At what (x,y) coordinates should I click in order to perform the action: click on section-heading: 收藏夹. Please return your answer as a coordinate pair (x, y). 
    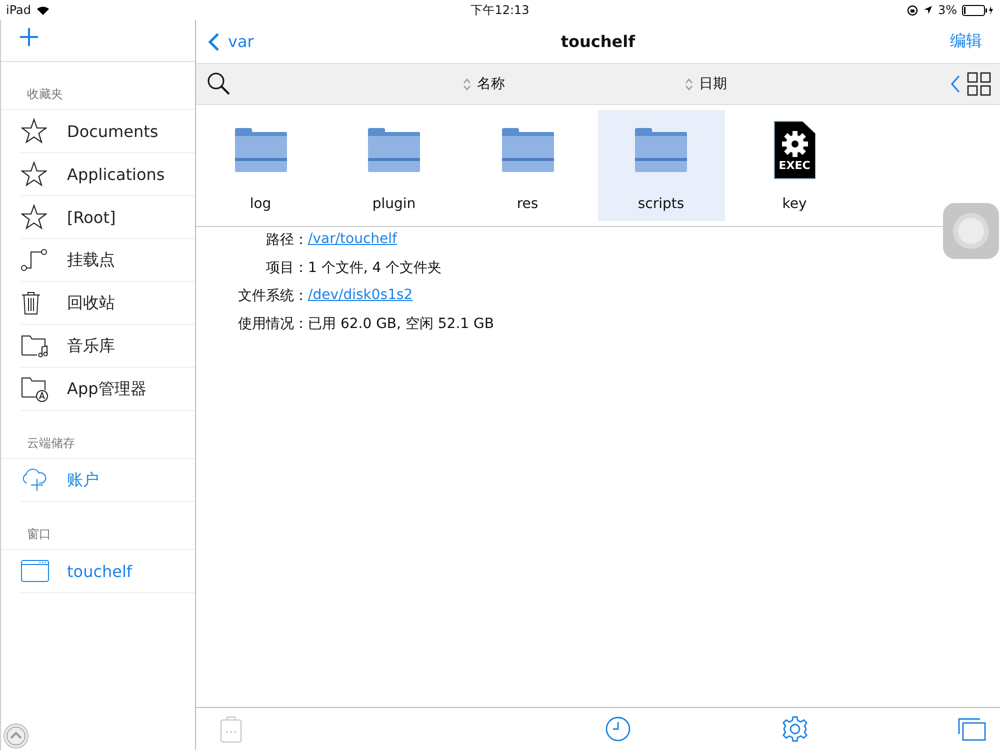
    Looking at the image, I should click on (45, 94).